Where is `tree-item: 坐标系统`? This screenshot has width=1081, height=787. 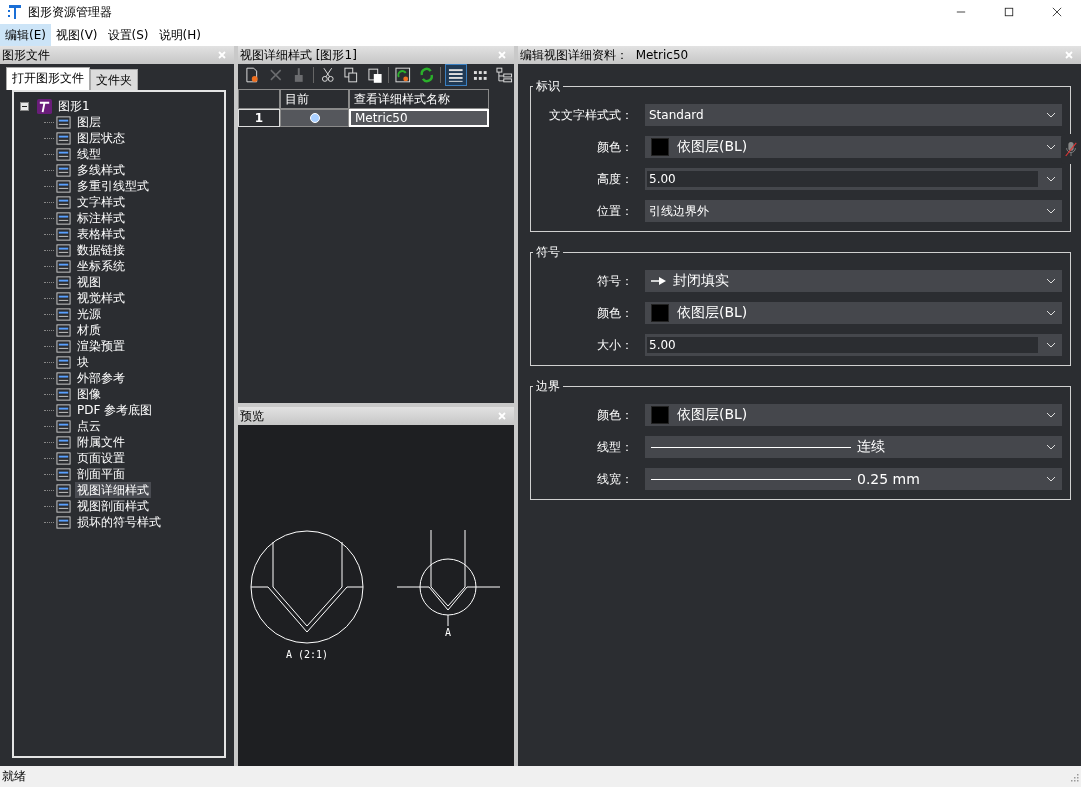 tree-item: 坐标系统 is located at coordinates (101, 266).